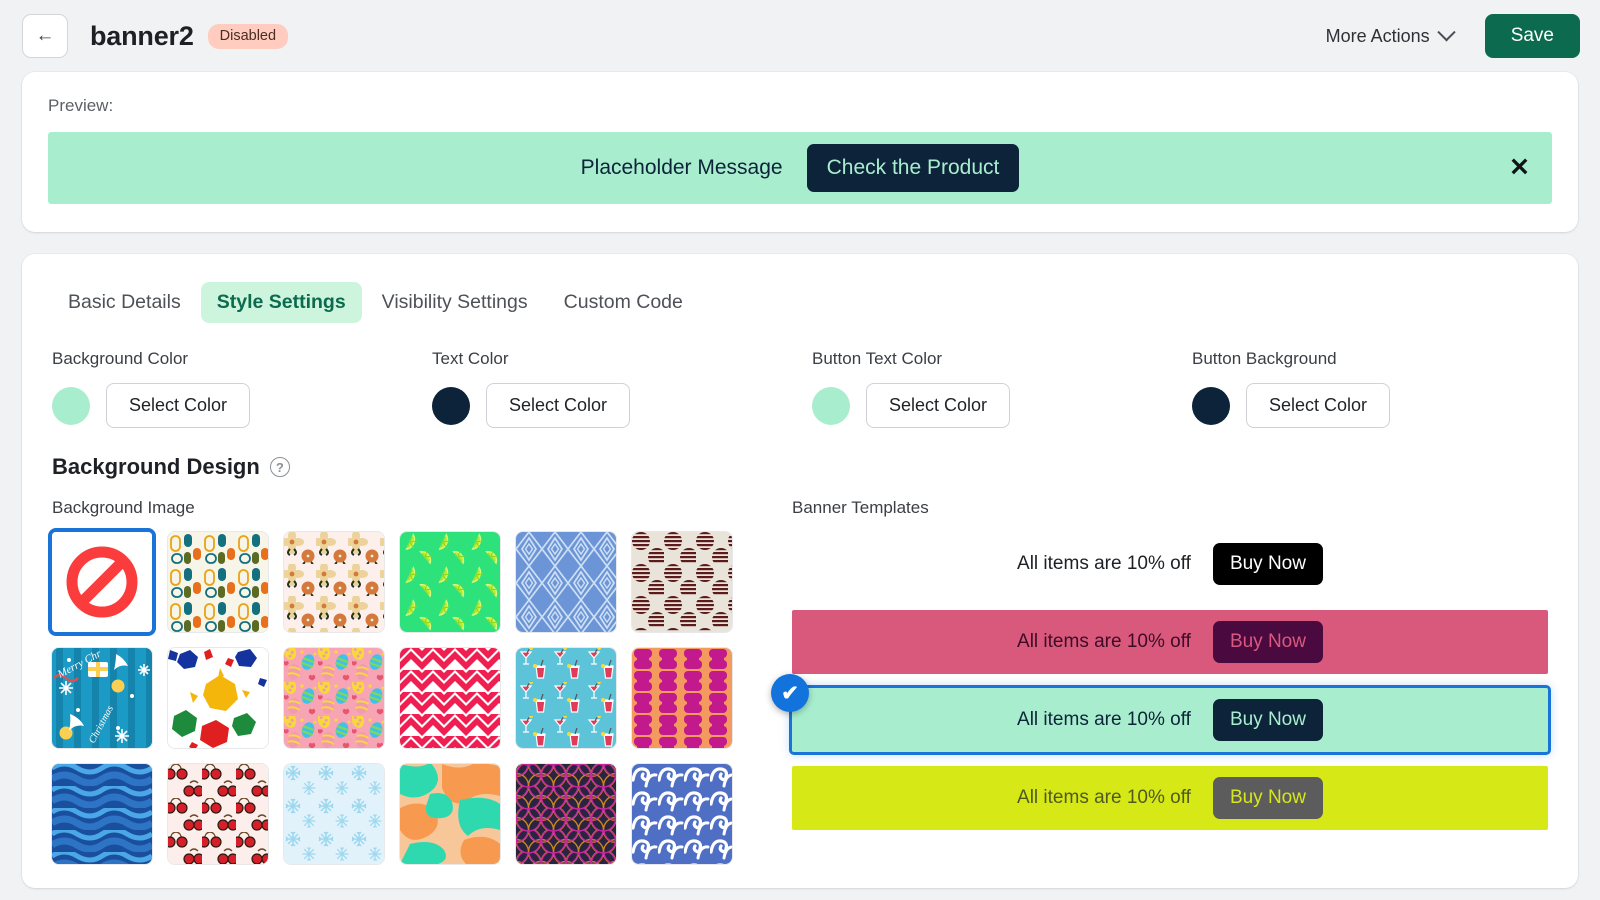 This screenshot has width=1600, height=900. What do you see at coordinates (470, 358) in the screenshot?
I see `color-label: Text Color` at bounding box center [470, 358].